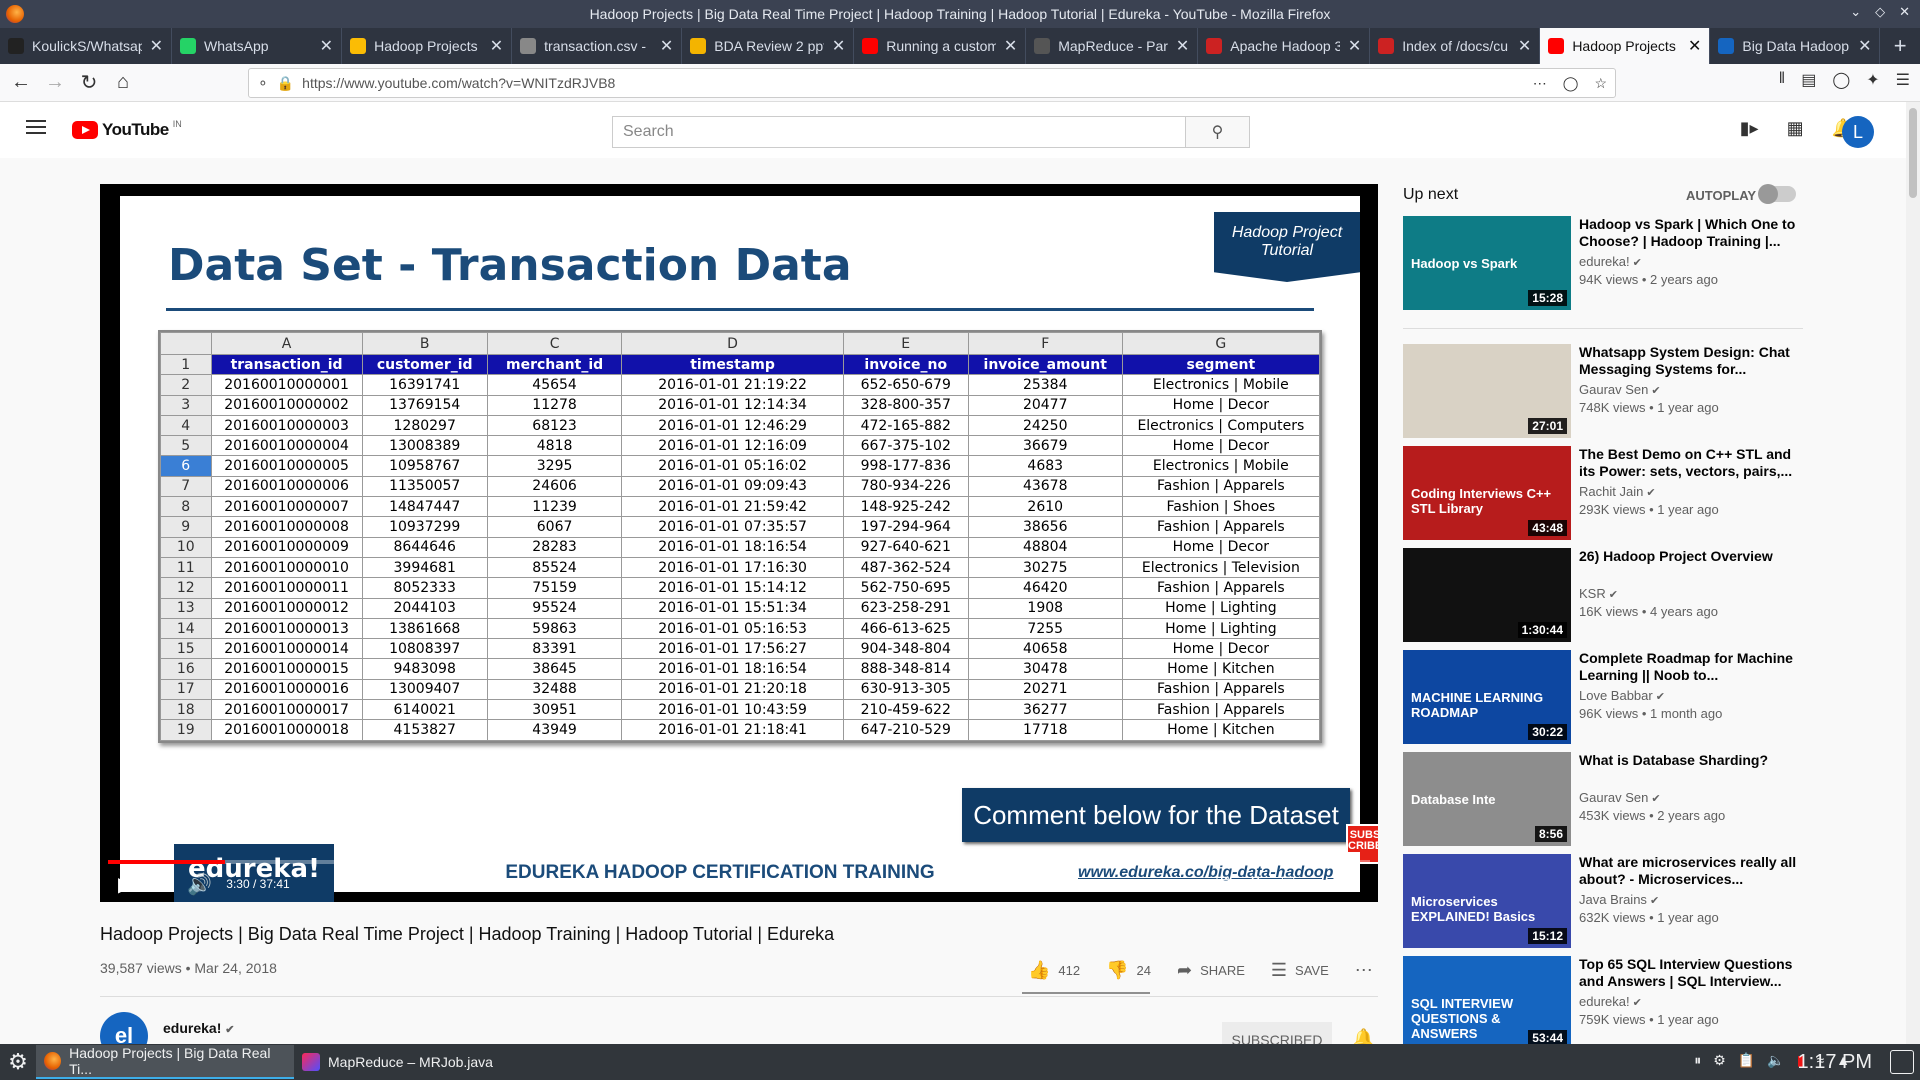 The width and height of the screenshot is (1920, 1080). I want to click on share-button: ➦ SHARE, so click(1211, 970).